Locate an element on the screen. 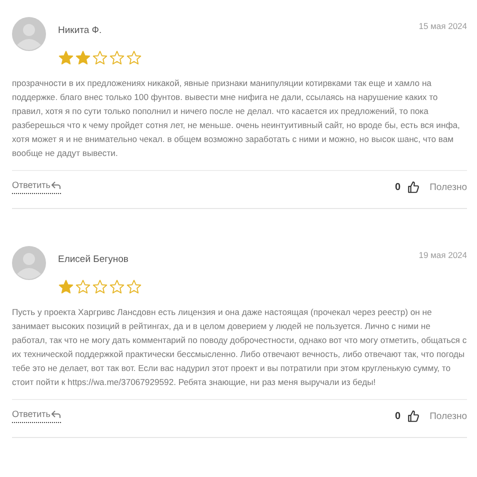  author-name: Никита Ф. is located at coordinates (80, 30).